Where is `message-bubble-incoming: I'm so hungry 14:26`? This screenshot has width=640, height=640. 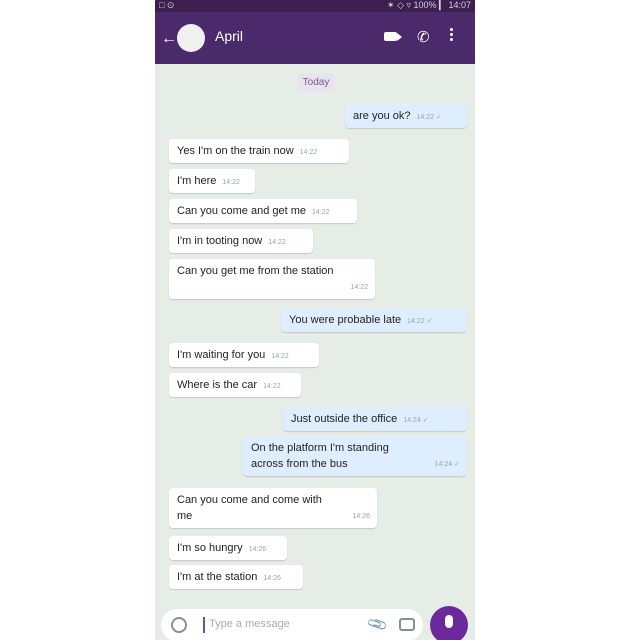
message-bubble-incoming: I'm so hungry 14:26 is located at coordinates (228, 548).